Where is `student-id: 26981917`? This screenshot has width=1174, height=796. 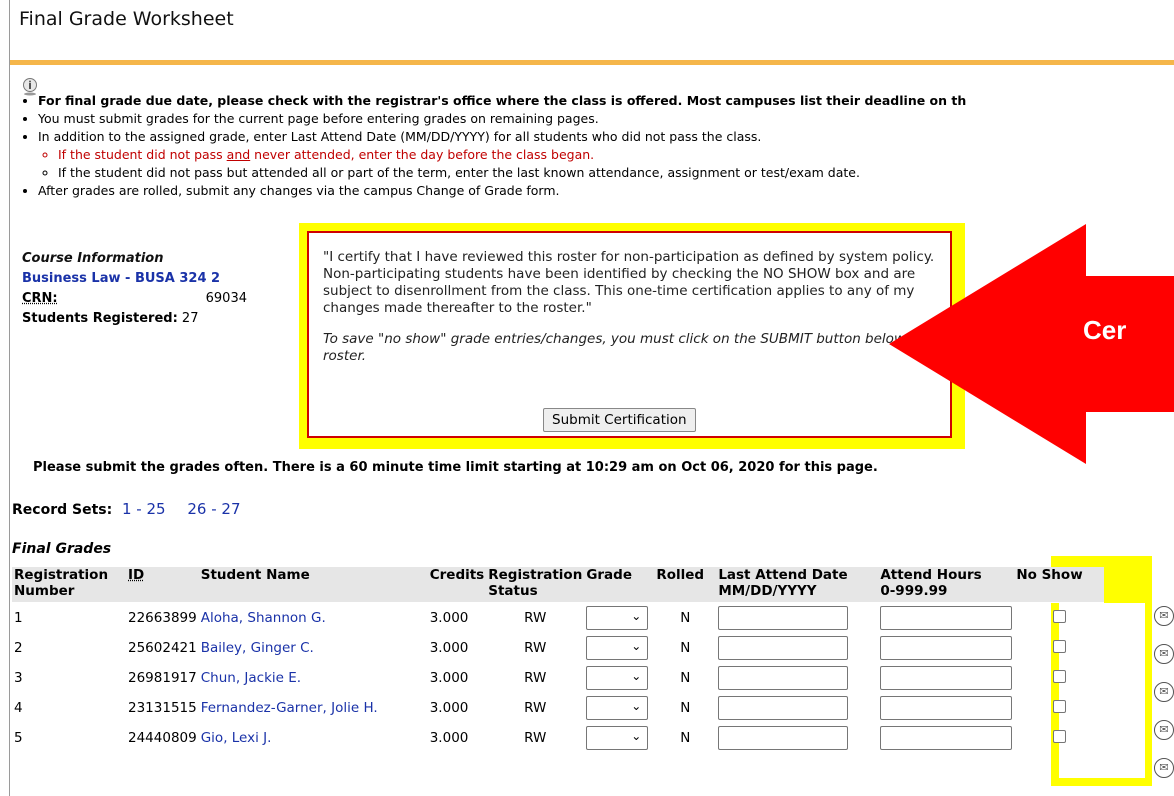
student-id: 26981917 is located at coordinates (162, 678).